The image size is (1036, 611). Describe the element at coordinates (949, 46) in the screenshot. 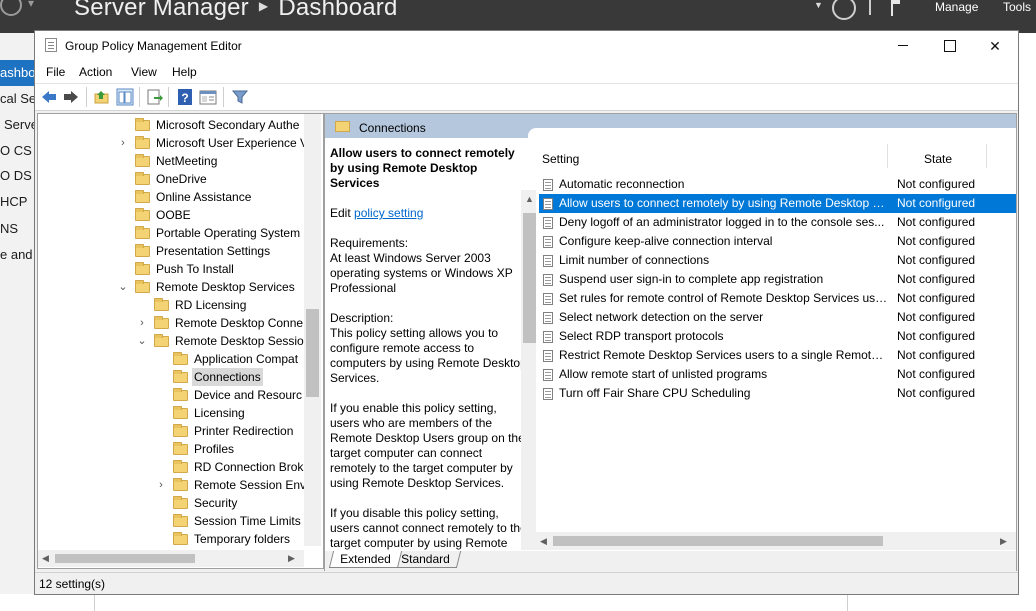

I see `maximize-button` at that location.